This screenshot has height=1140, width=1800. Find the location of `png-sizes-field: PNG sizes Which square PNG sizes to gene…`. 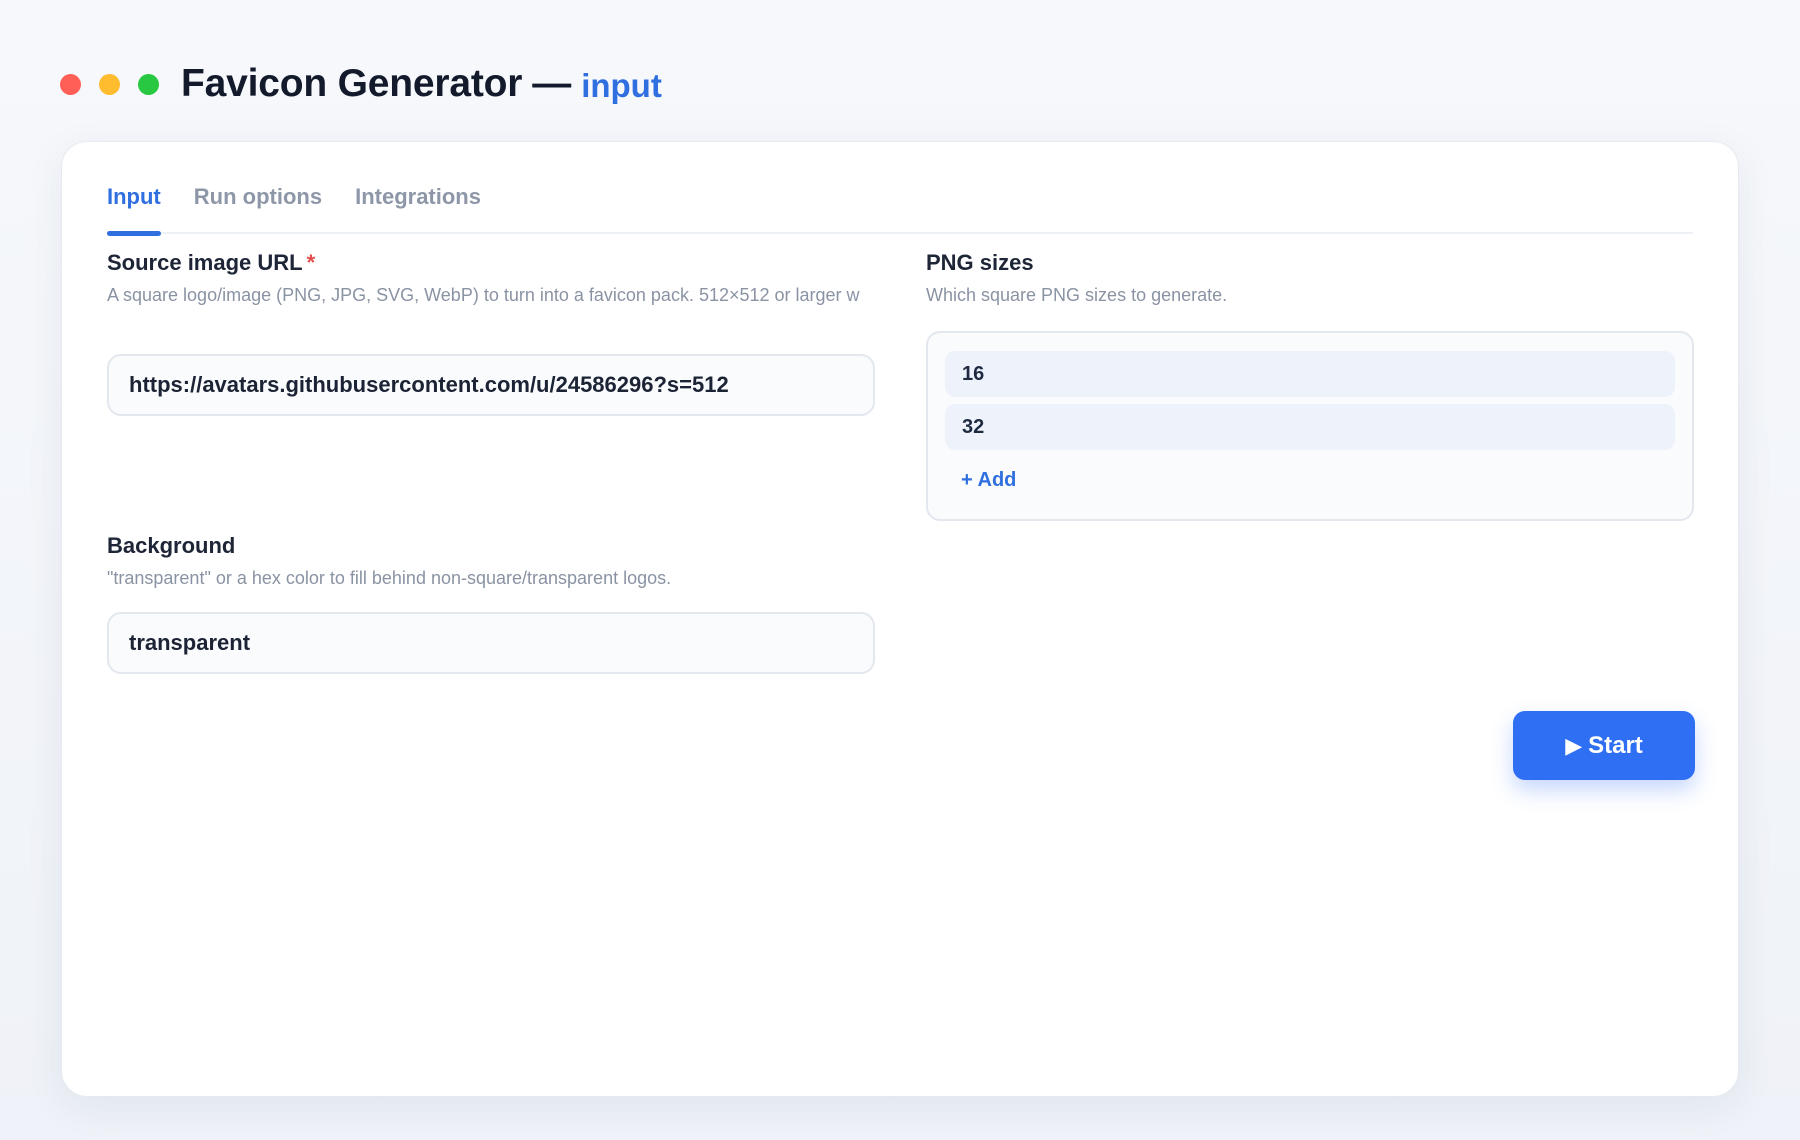

png-sizes-field: PNG sizes Which square PNG sizes to gene… is located at coordinates (1311, 277).